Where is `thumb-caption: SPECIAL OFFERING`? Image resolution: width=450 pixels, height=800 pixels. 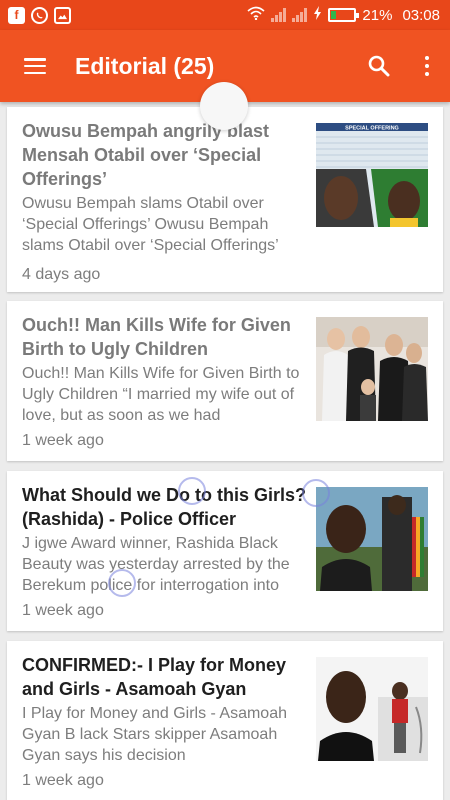 thumb-caption: SPECIAL OFFERING is located at coordinates (372, 129).